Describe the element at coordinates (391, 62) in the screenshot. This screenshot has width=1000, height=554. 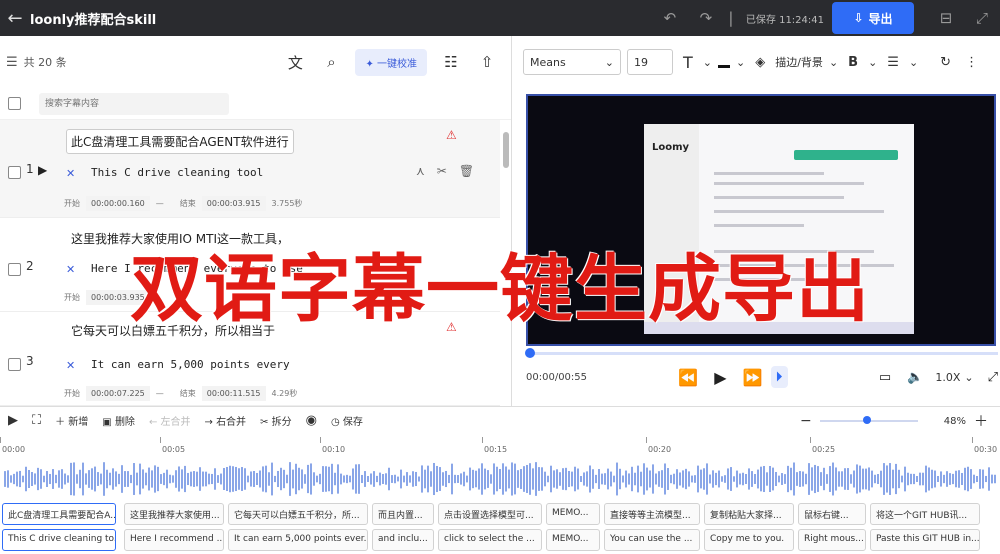
I see `one-click-proof-button: ✦ 一键校准` at that location.